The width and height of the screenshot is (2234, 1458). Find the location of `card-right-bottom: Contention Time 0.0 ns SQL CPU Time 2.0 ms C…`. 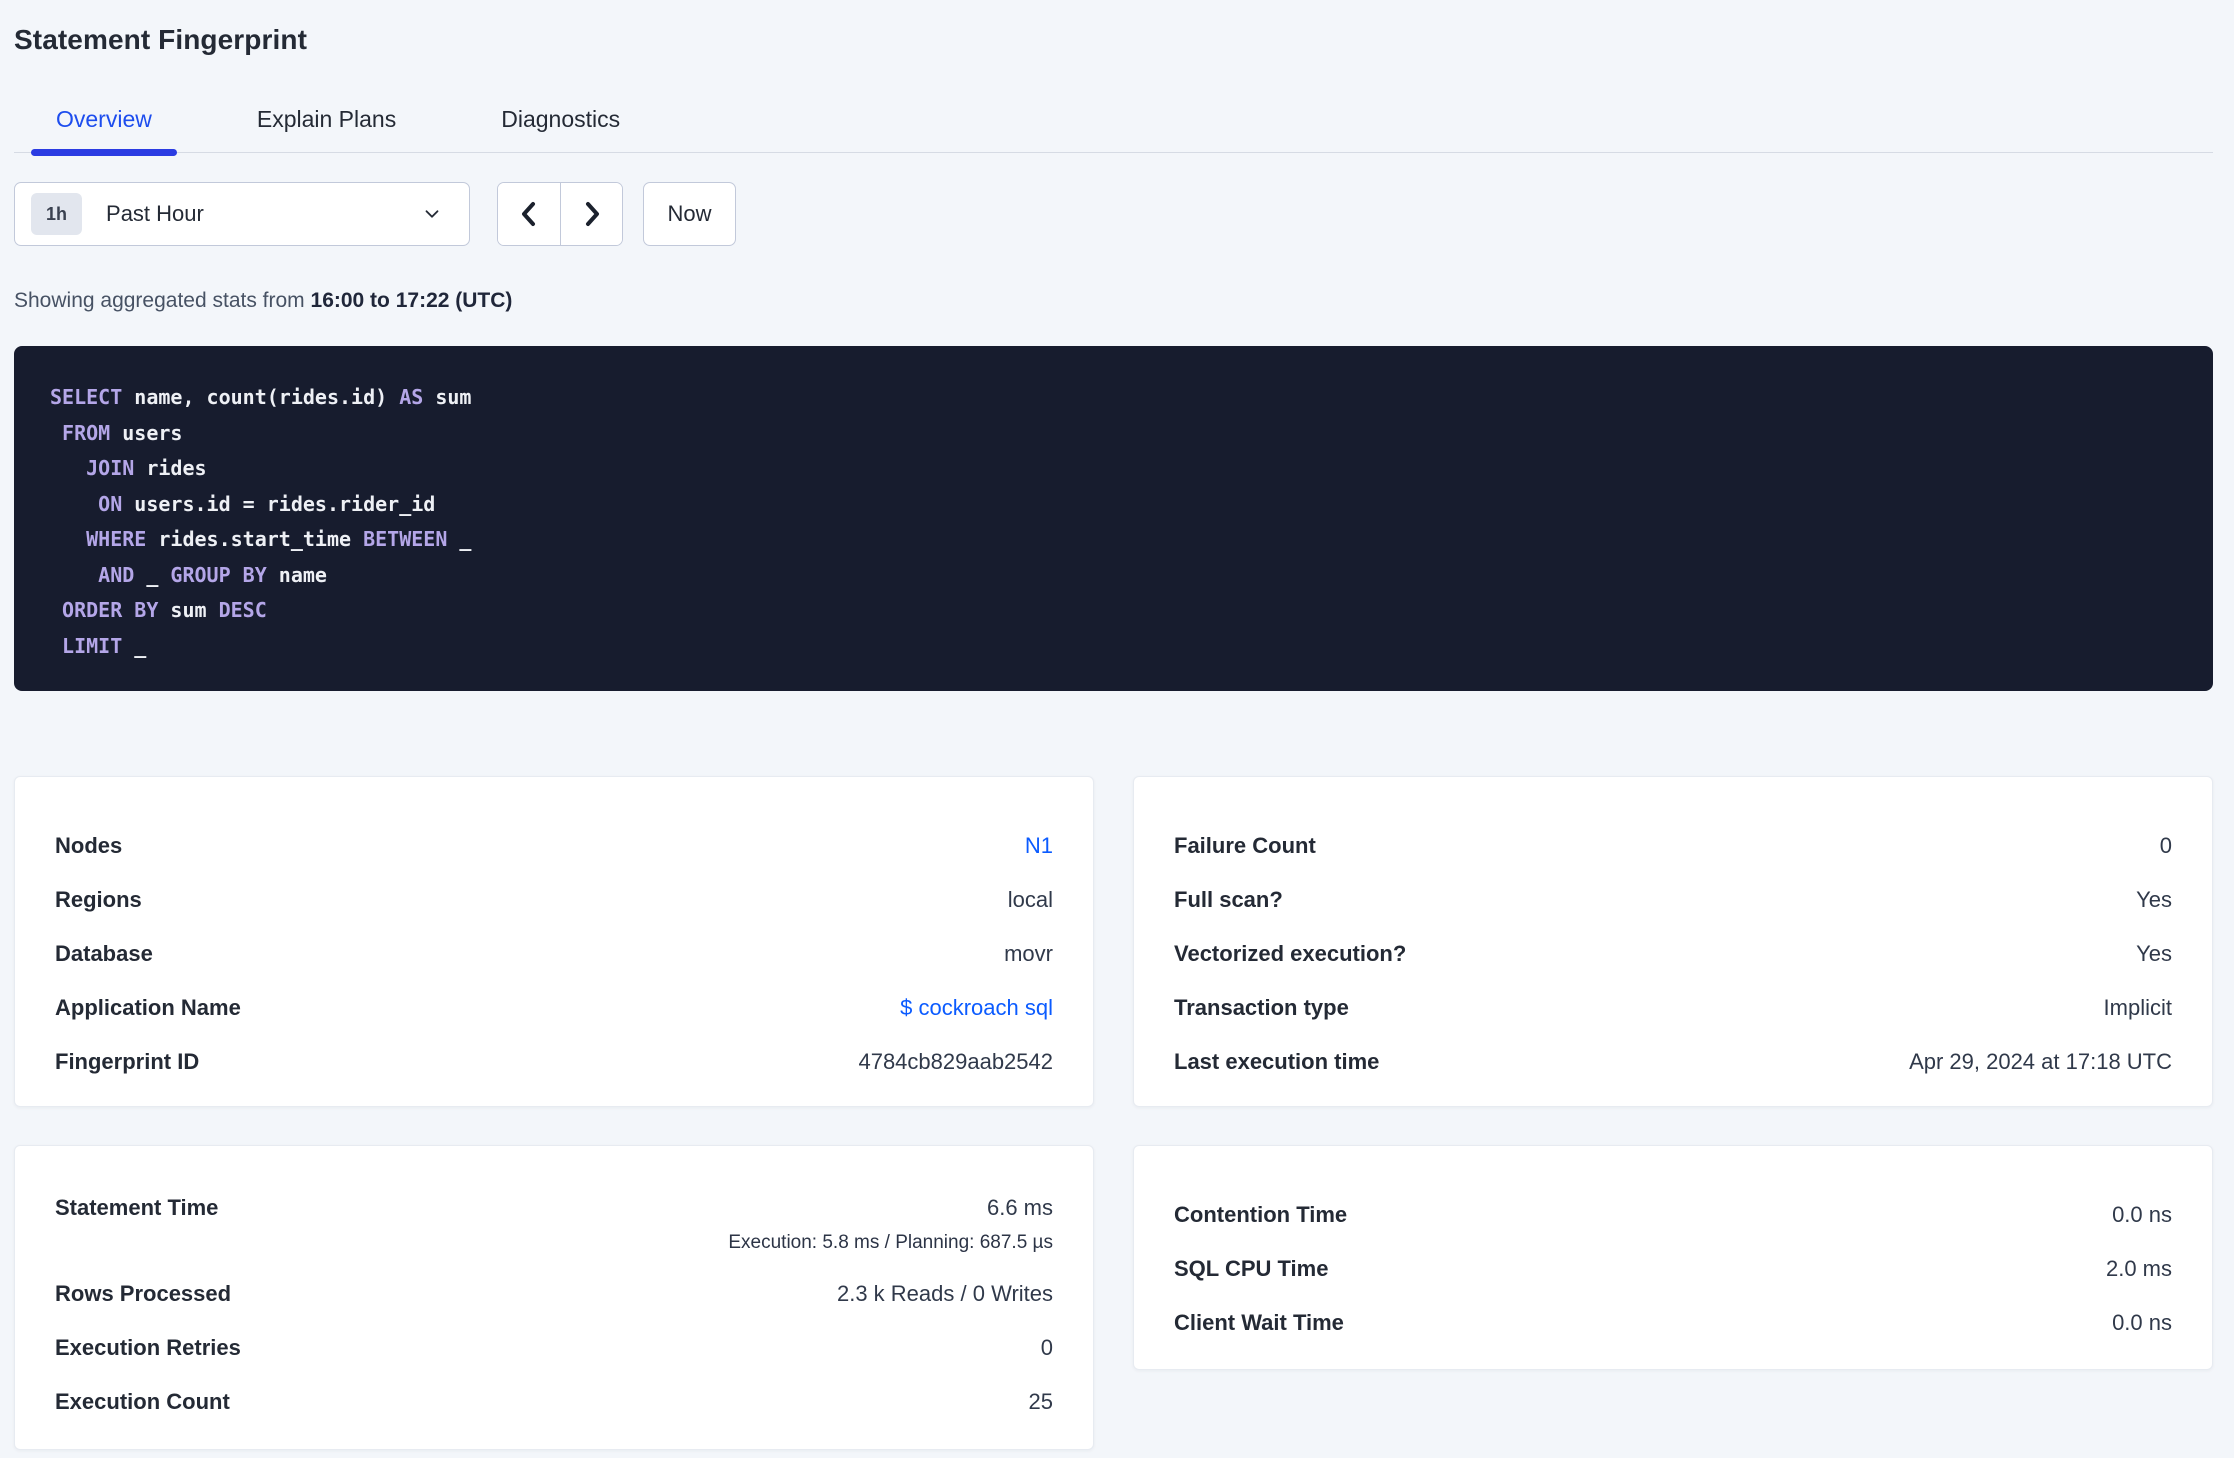

card-right-bottom: Contention Time 0.0 ns SQL CPU Time 2.0 ms C… is located at coordinates (1673, 1257).